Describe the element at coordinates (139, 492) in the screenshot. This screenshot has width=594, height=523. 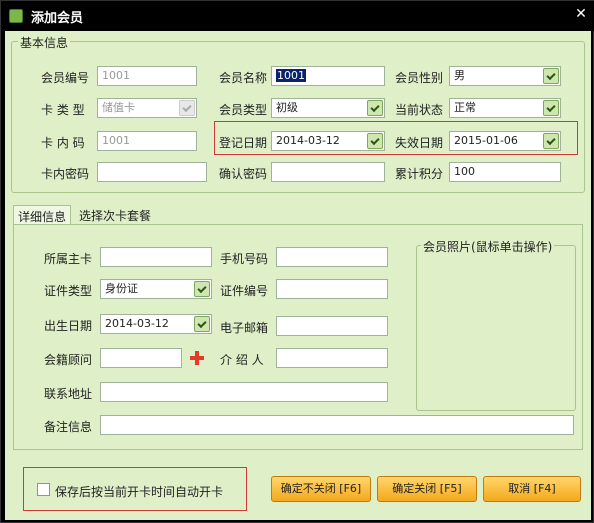
I see `auto-open-label: 保存后按当前开卡时间自动开卡` at that location.